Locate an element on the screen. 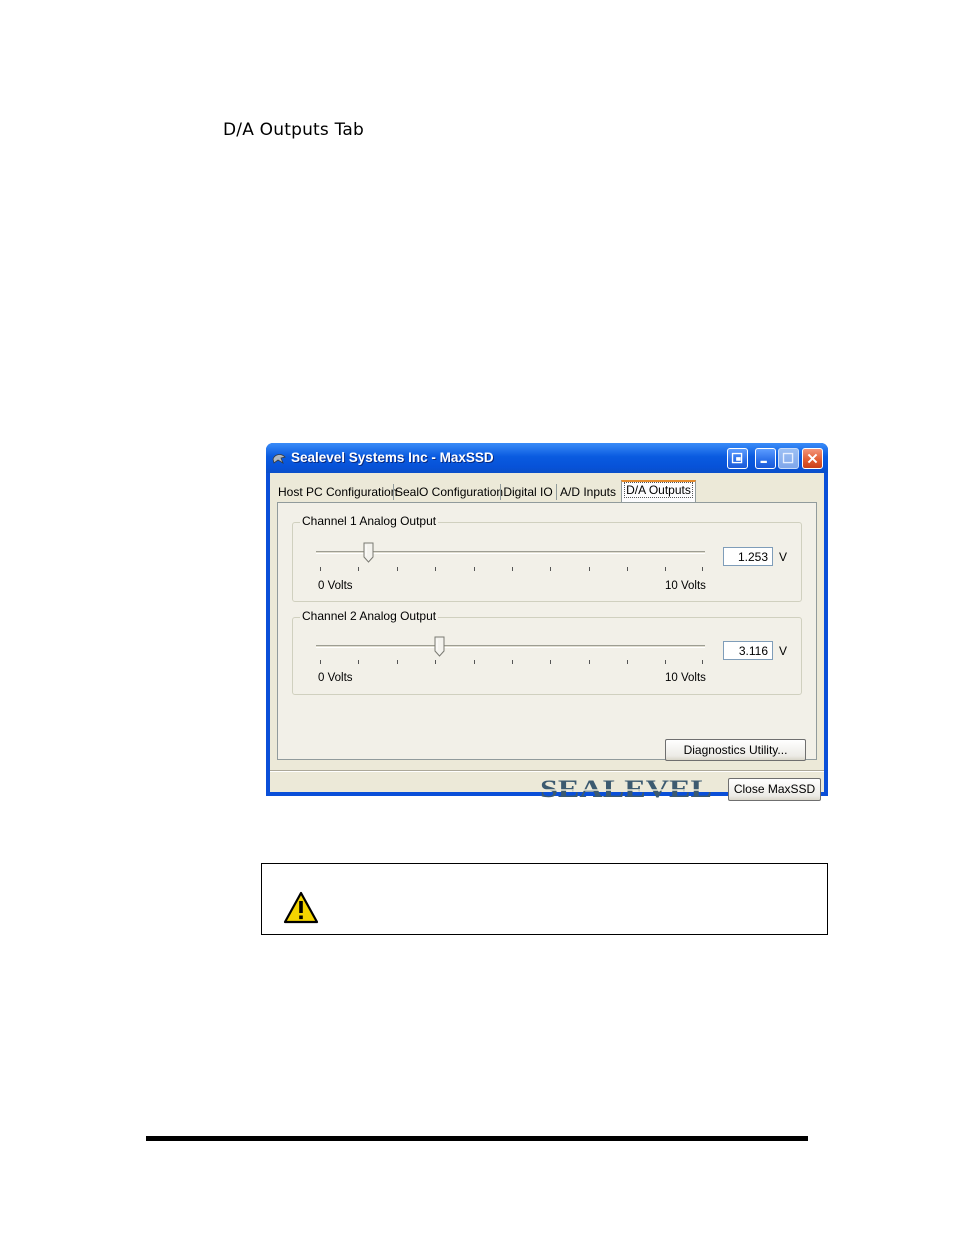 Image resolution: width=954 pixels, height=1235 pixels. channel-1-value-field: 1.253 is located at coordinates (748, 556).